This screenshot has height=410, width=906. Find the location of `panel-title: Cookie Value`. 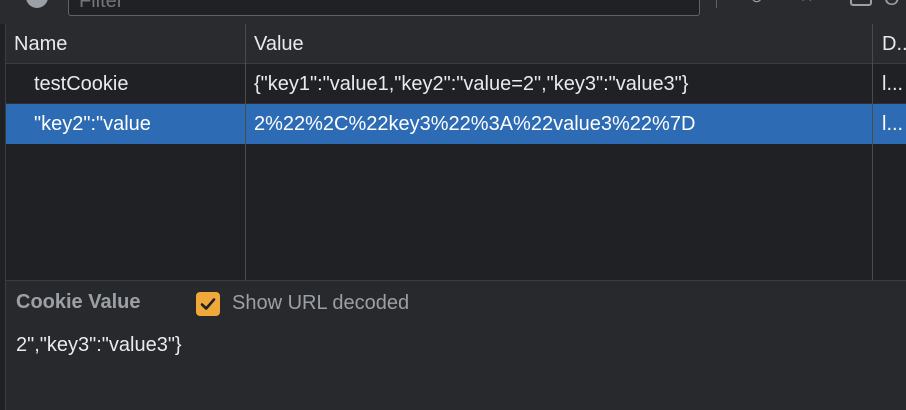

panel-title: Cookie Value is located at coordinates (78, 302).